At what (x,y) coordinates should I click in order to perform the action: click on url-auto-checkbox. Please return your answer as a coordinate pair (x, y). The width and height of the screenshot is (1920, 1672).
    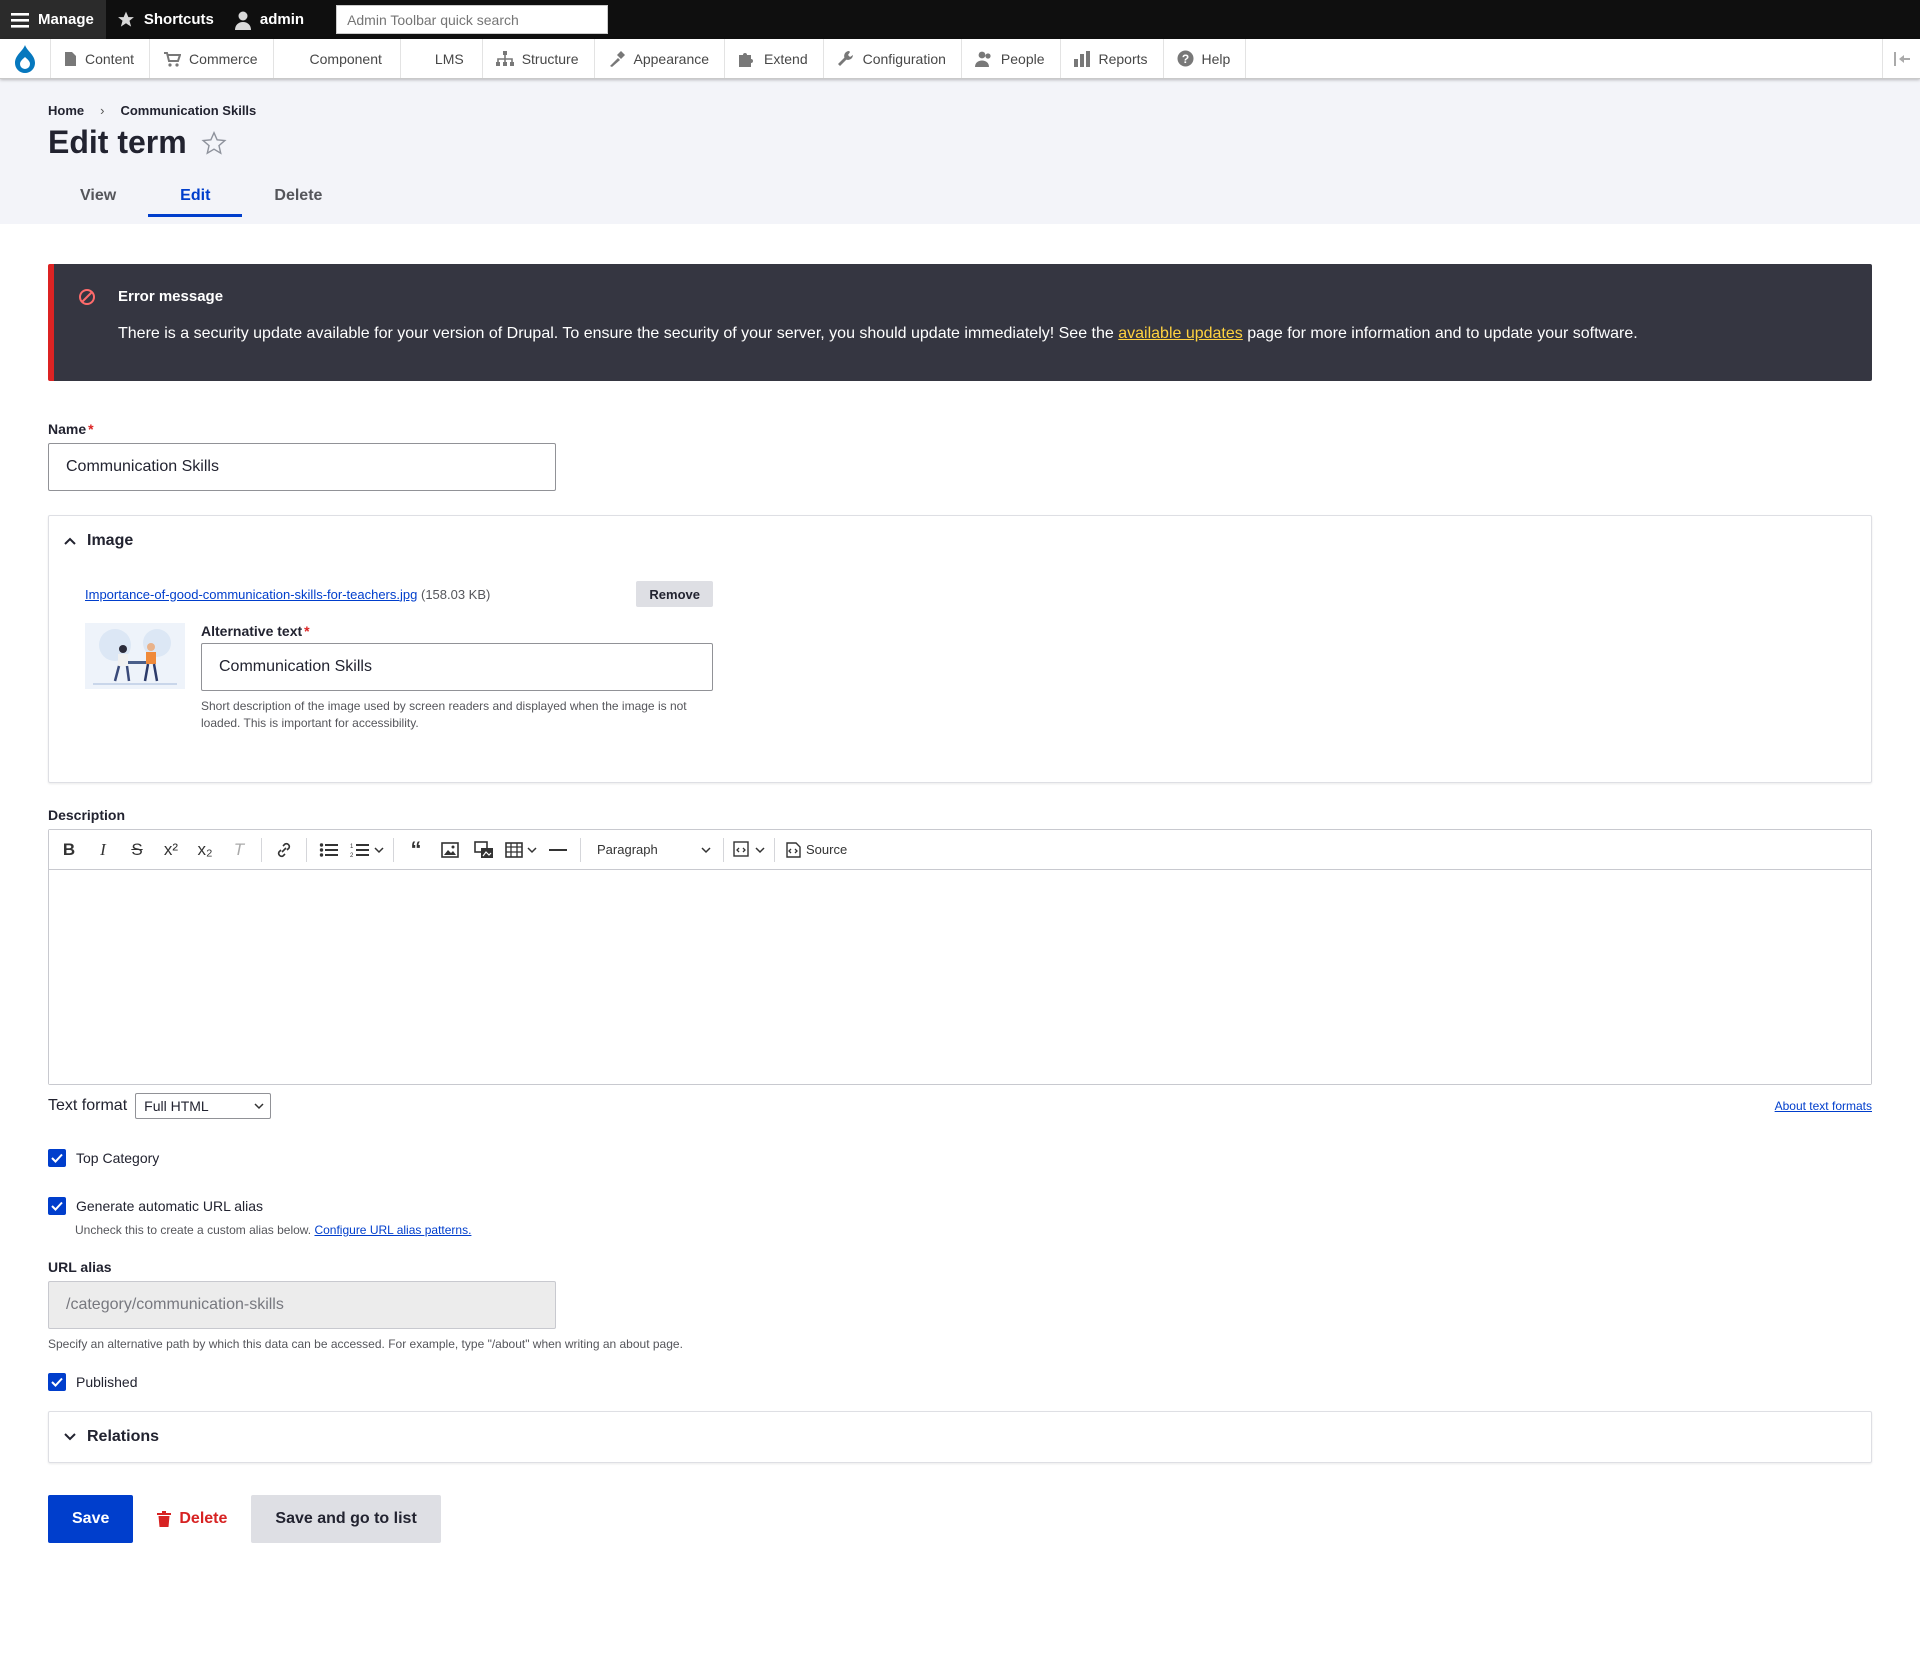
    Looking at the image, I should click on (57, 1206).